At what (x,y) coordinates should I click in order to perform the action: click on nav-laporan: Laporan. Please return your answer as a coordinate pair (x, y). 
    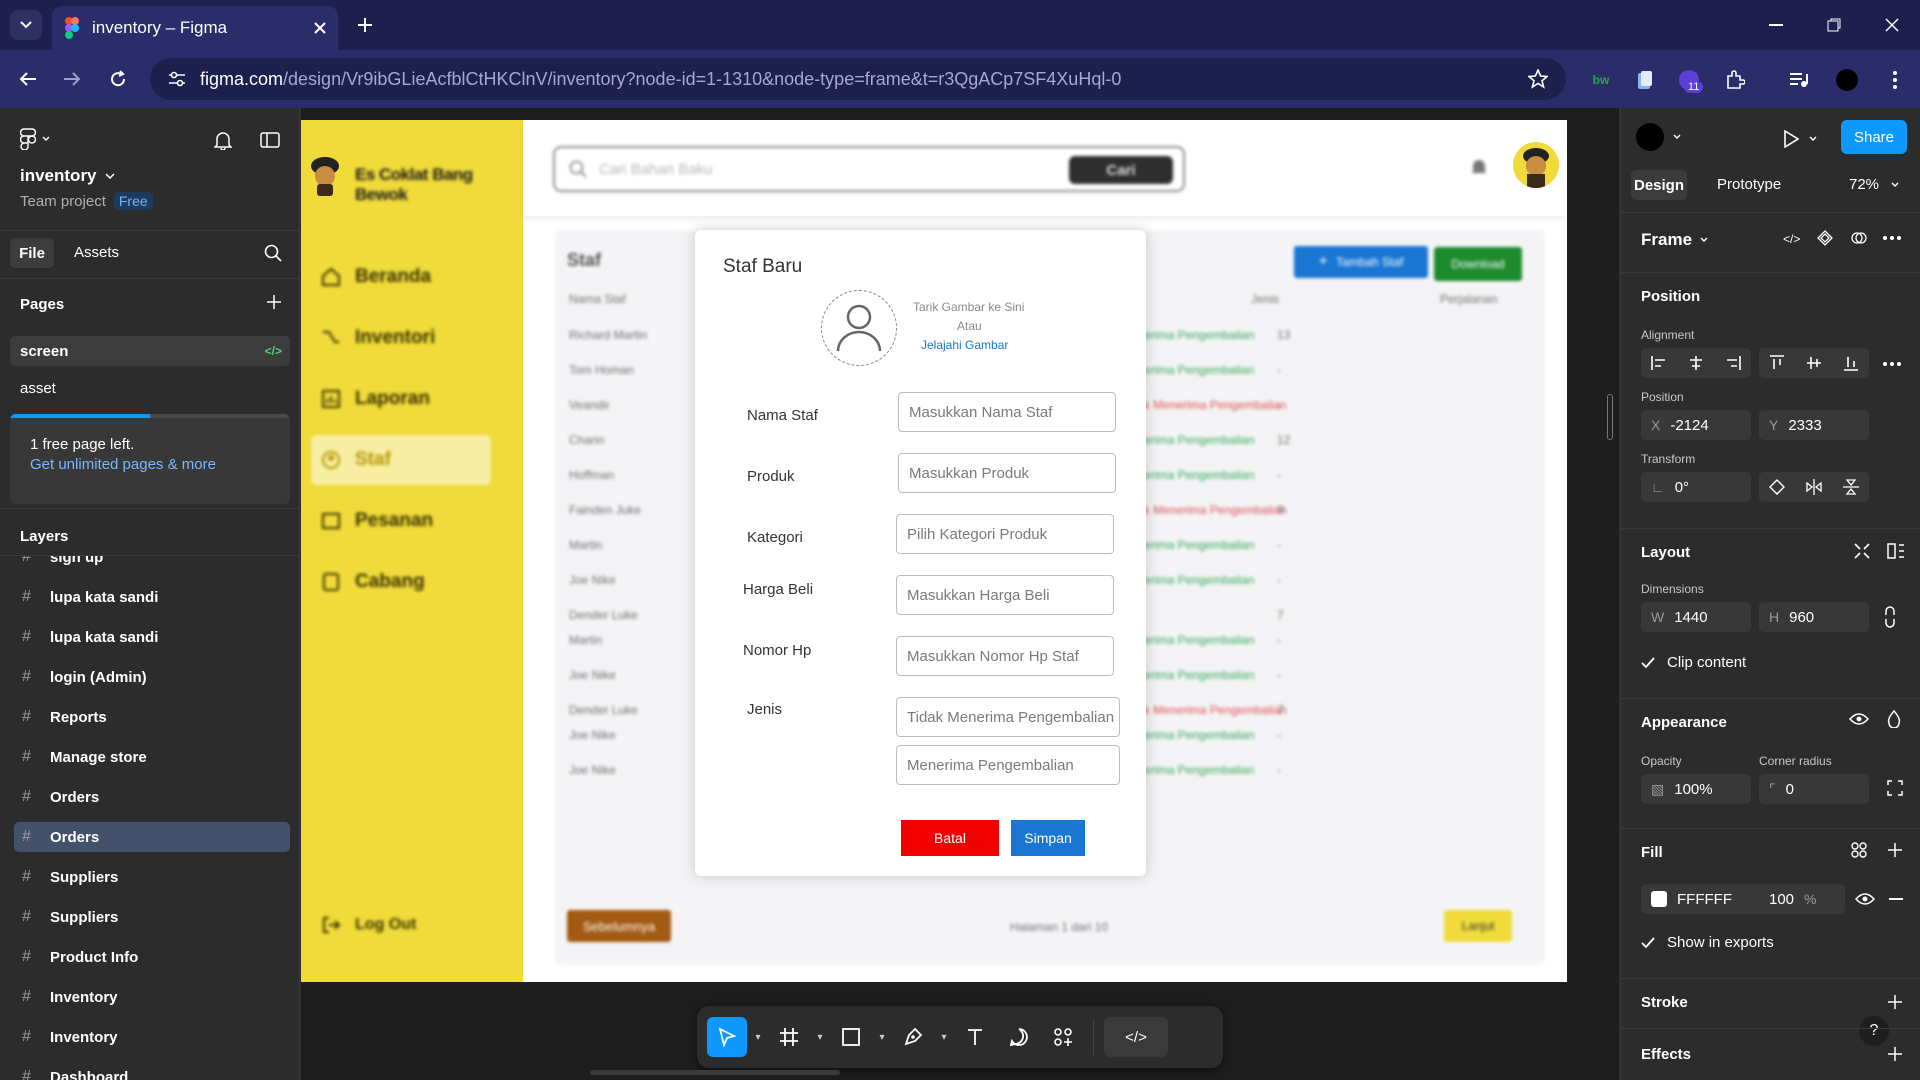
    Looking at the image, I should click on (401, 399).